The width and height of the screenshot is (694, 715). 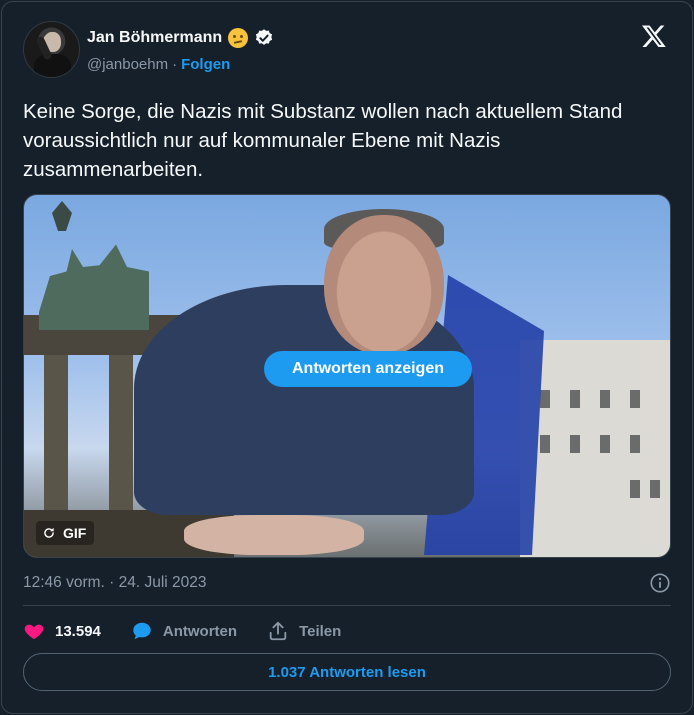 I want to click on like-button: 13.594, so click(x=62, y=631).